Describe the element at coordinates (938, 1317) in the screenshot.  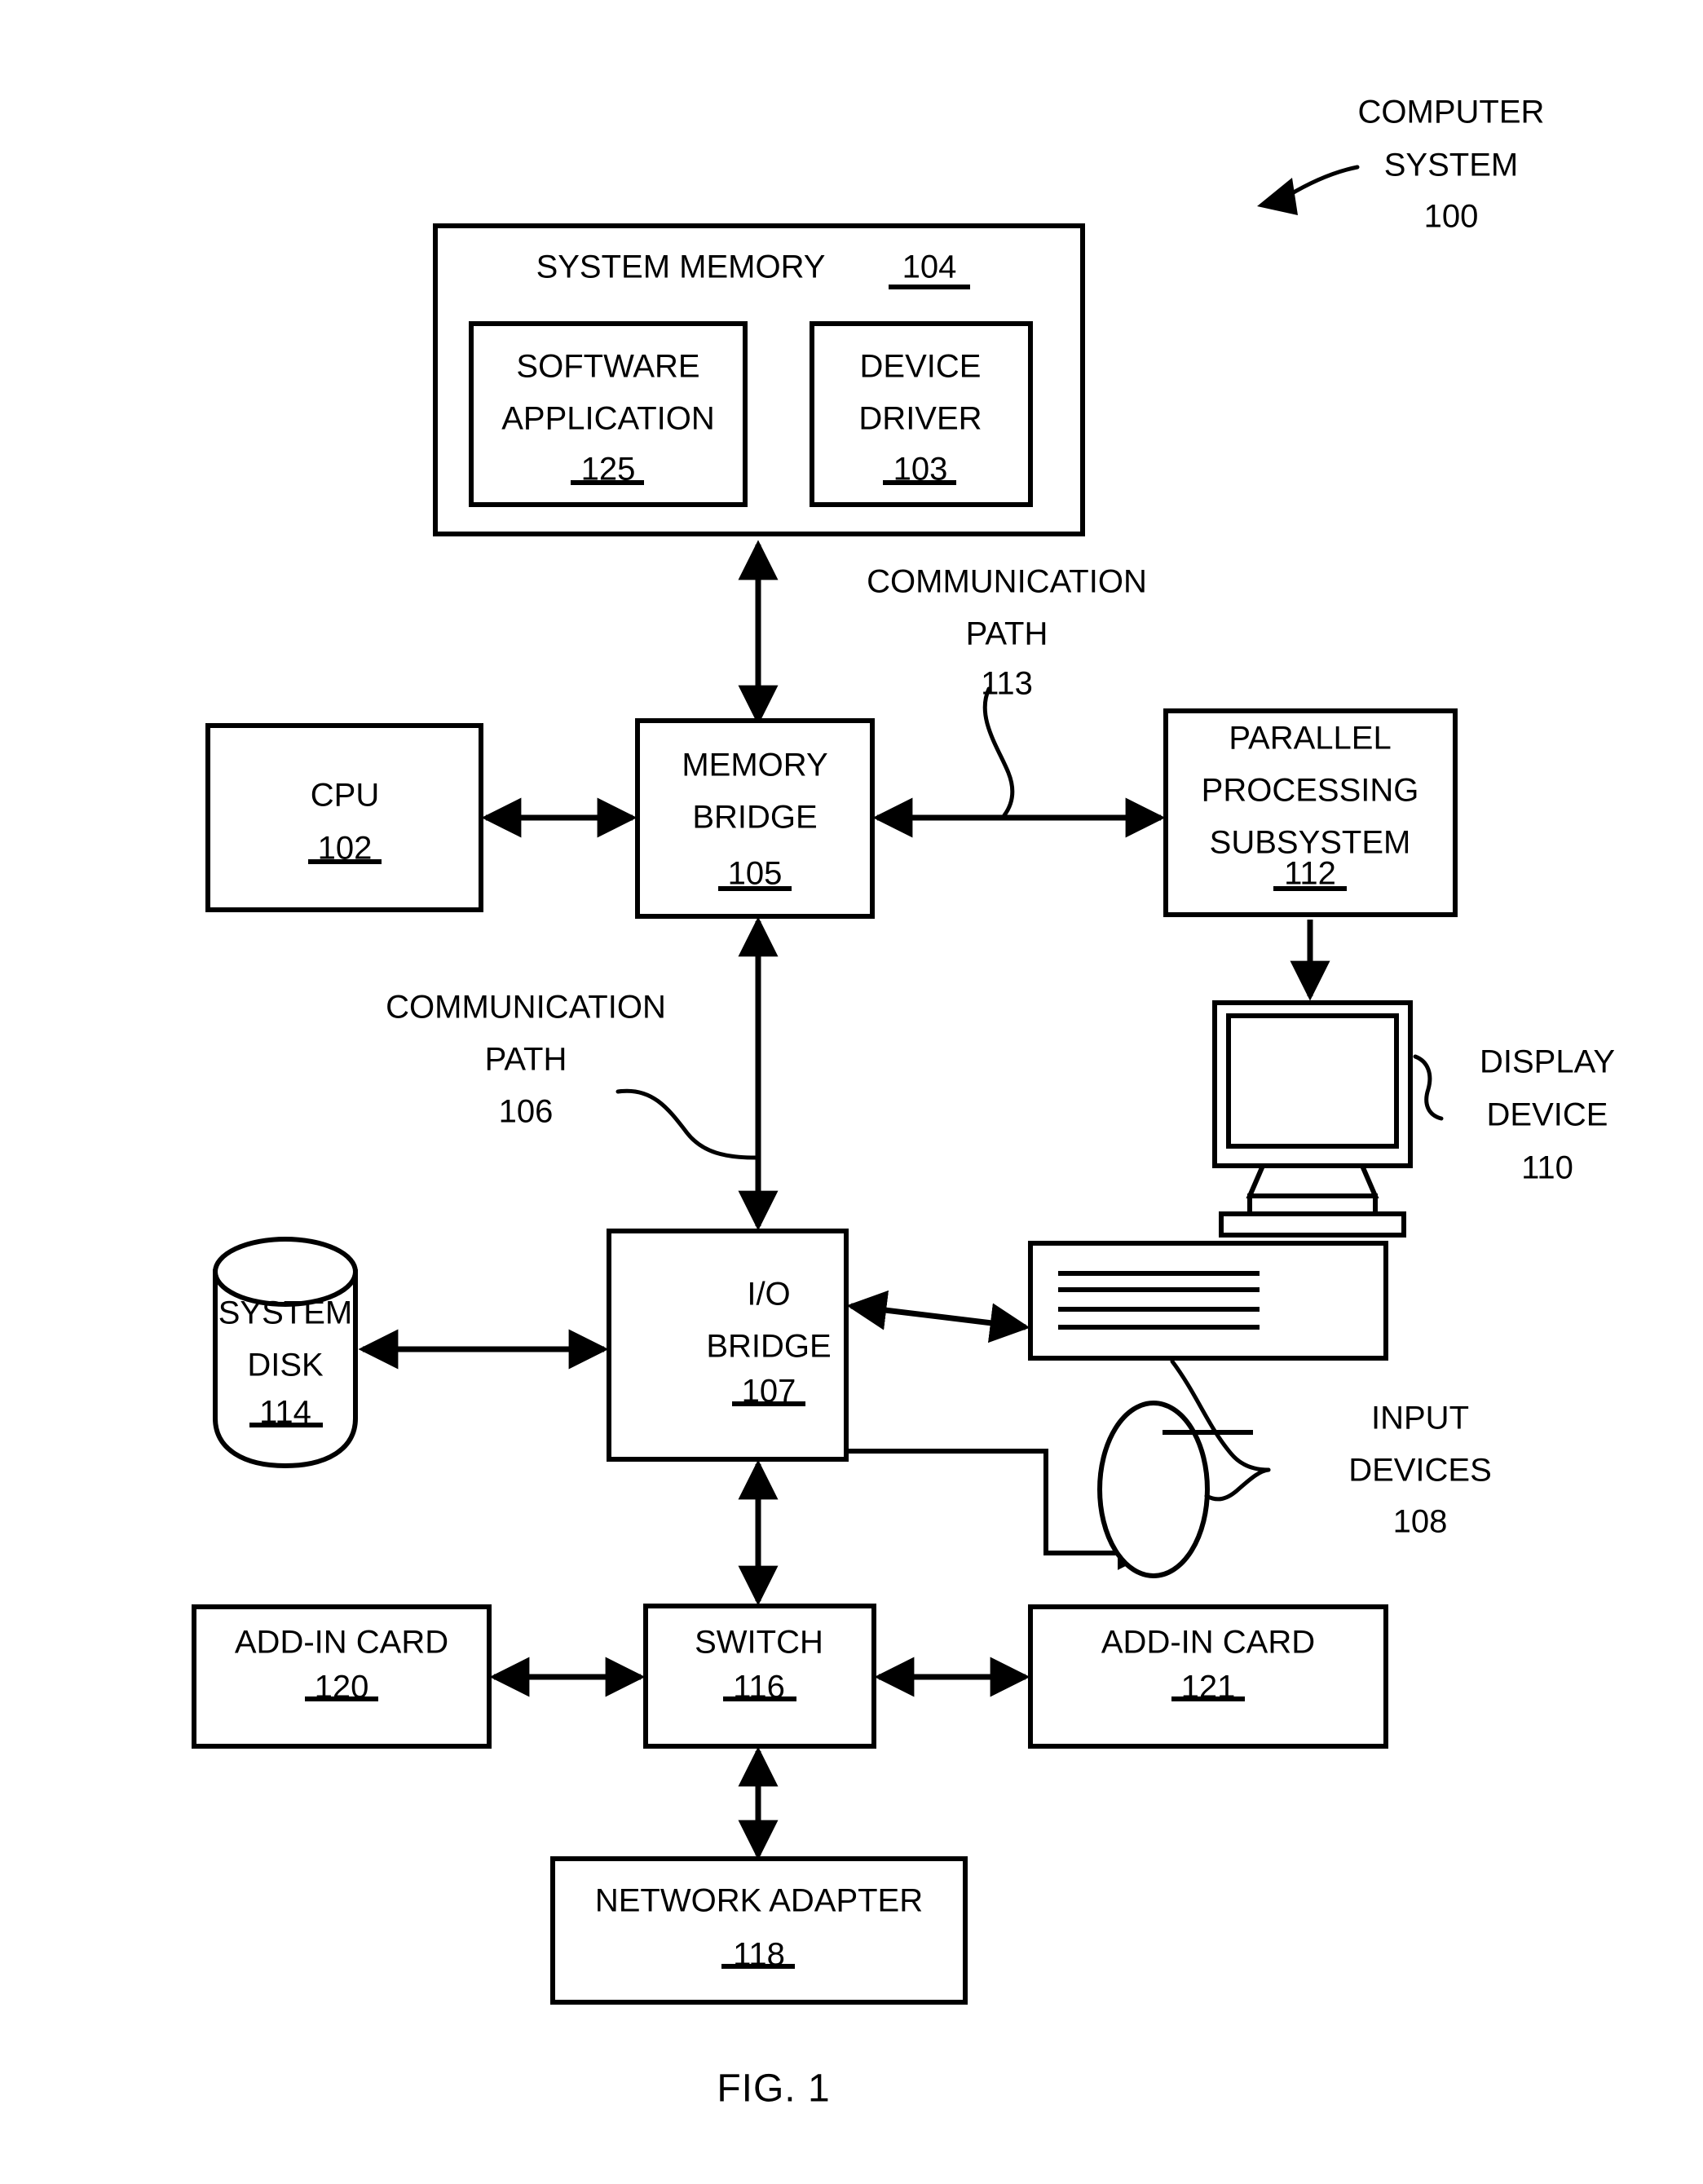
I see `link-io-bridge-to-keyboard` at that location.